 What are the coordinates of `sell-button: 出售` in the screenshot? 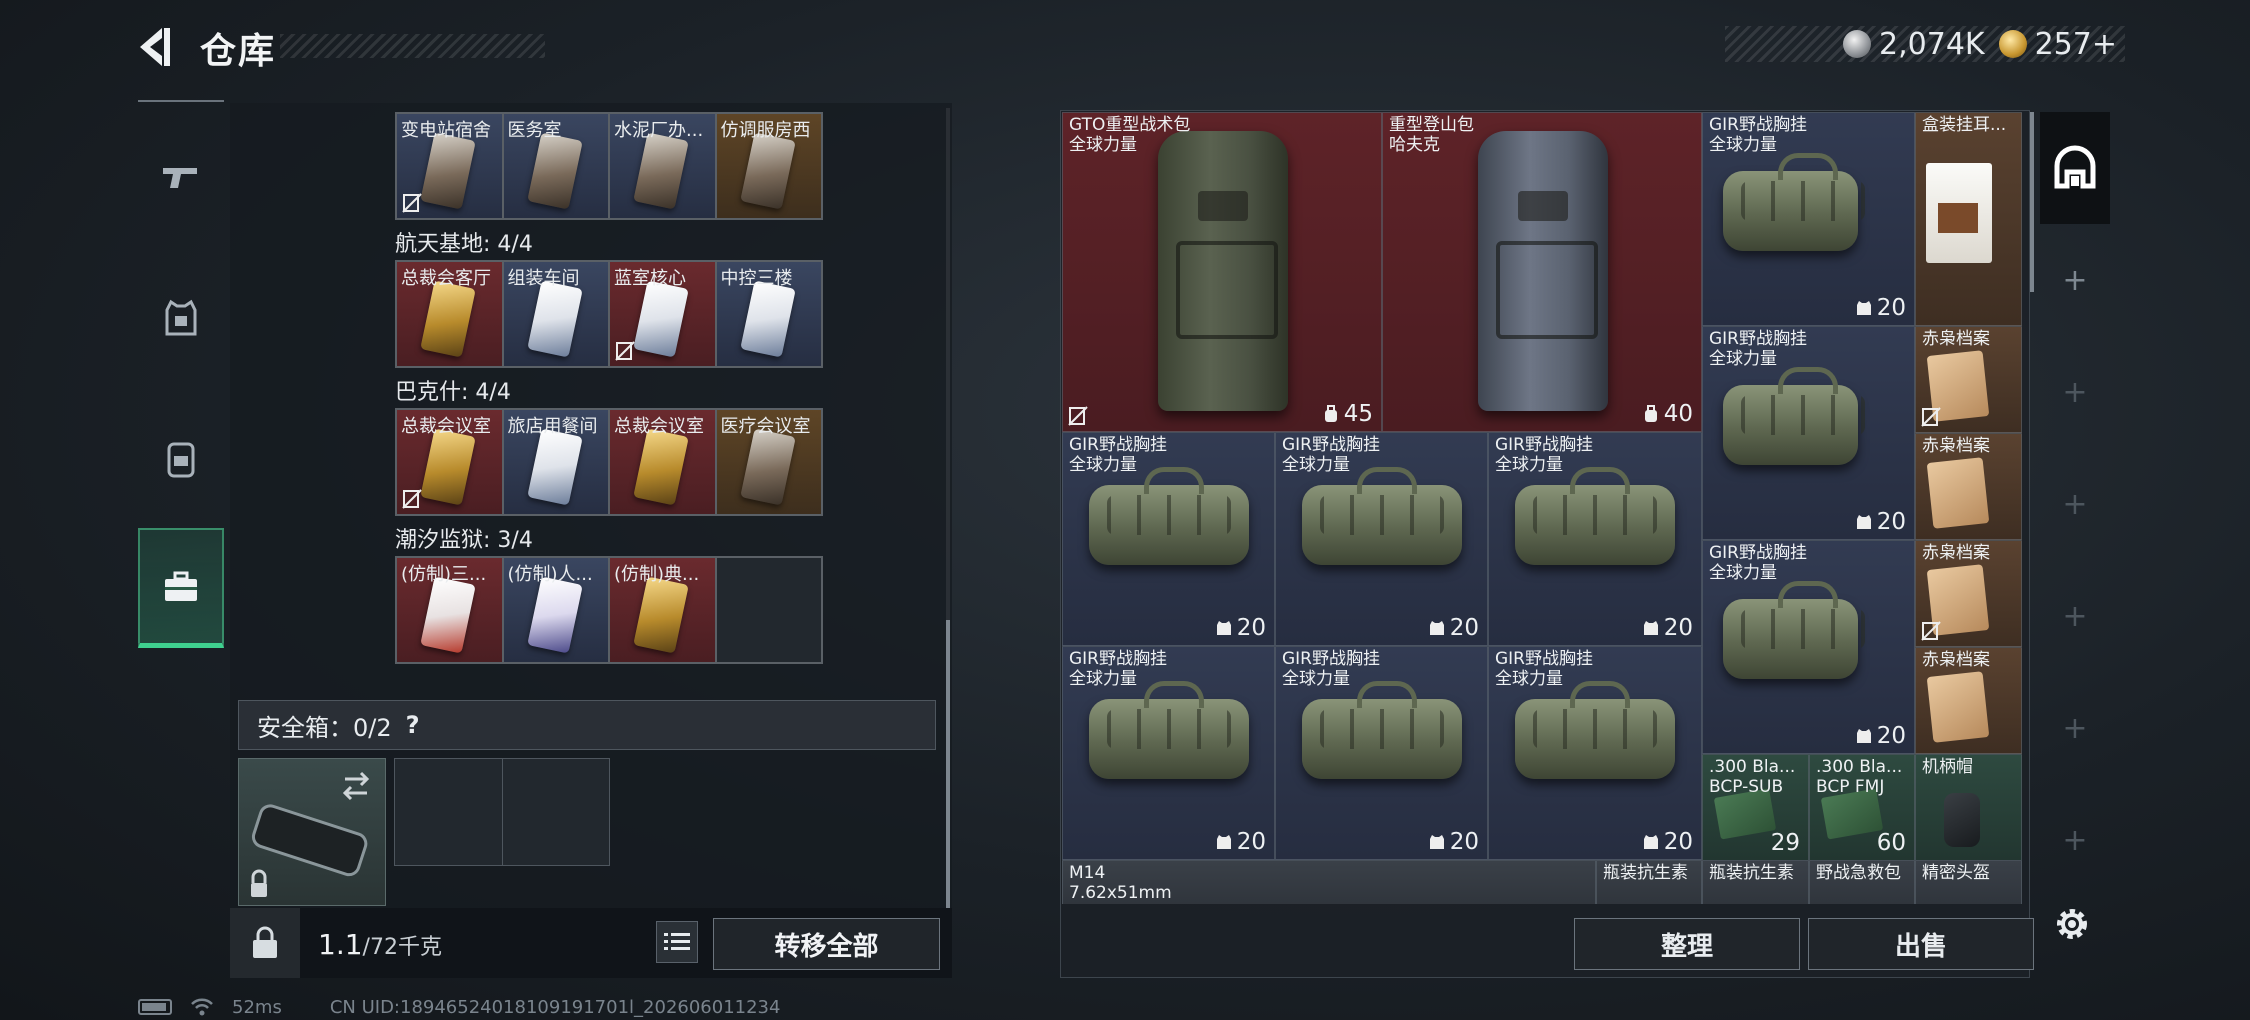 It's located at (1921, 944).